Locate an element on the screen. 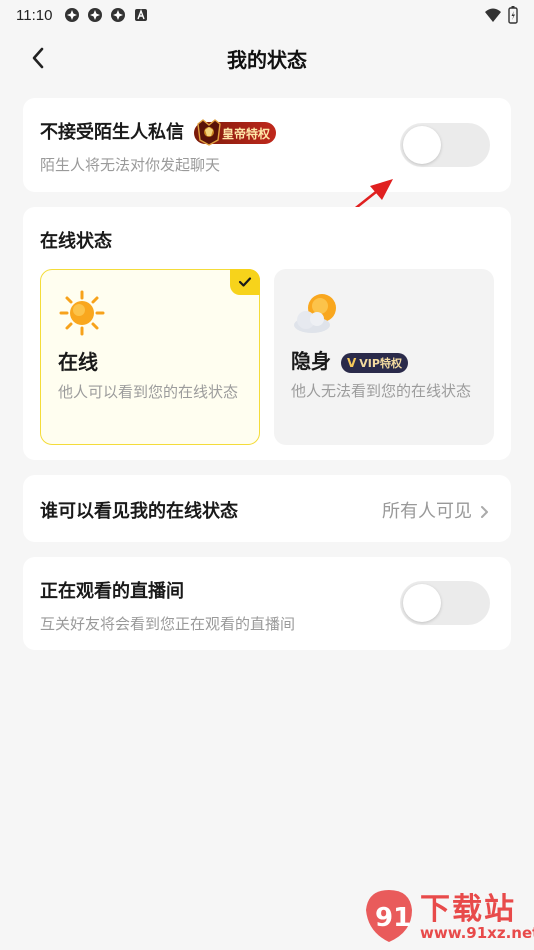  page-title: 我的状态 is located at coordinates (267, 59).